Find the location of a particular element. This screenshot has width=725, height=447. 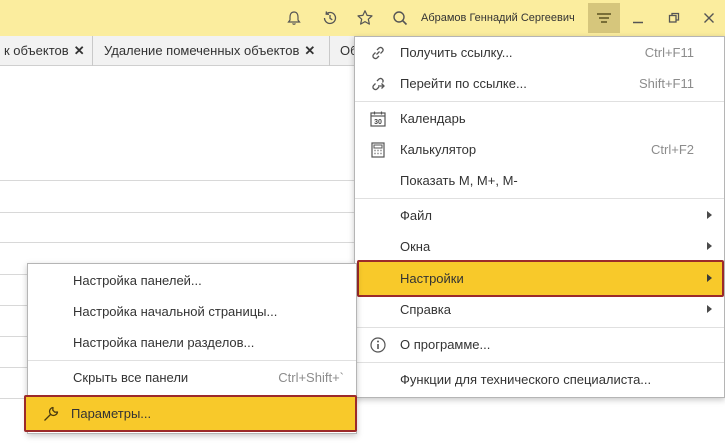

menu-item-label: Календарь is located at coordinates (433, 118).